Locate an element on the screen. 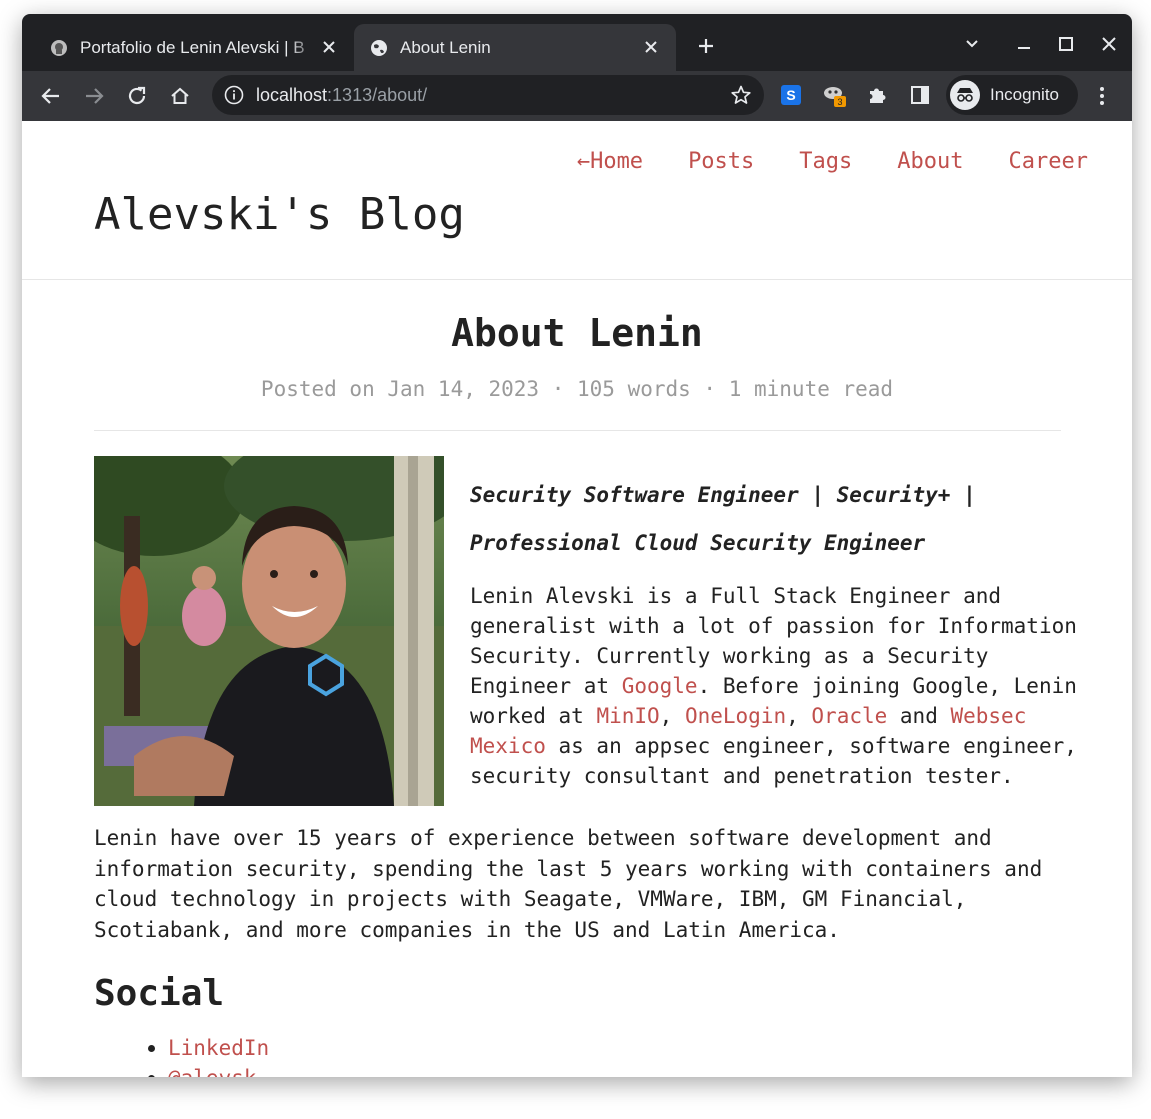  tab-portfolio: Portafolio de Lenin Alevski | B is located at coordinates (188, 47).